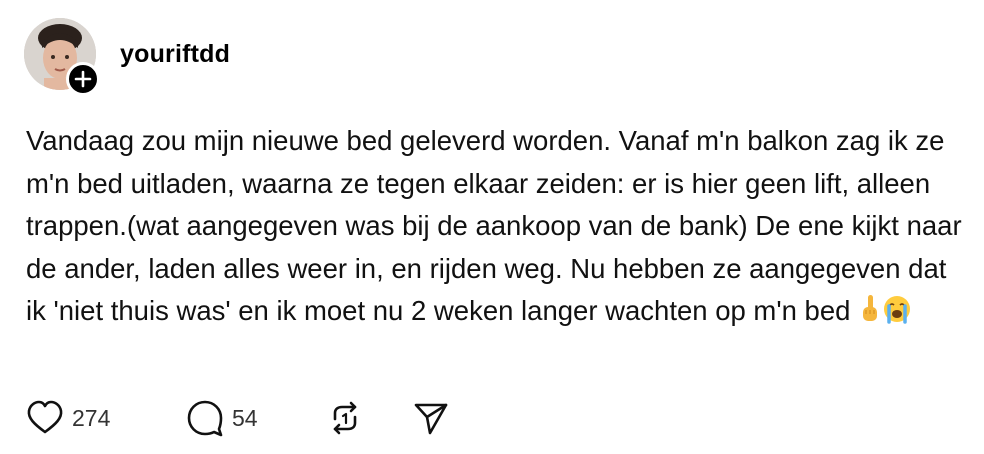  Describe the element at coordinates (68, 418) in the screenshot. I see `like-button: 274` at that location.